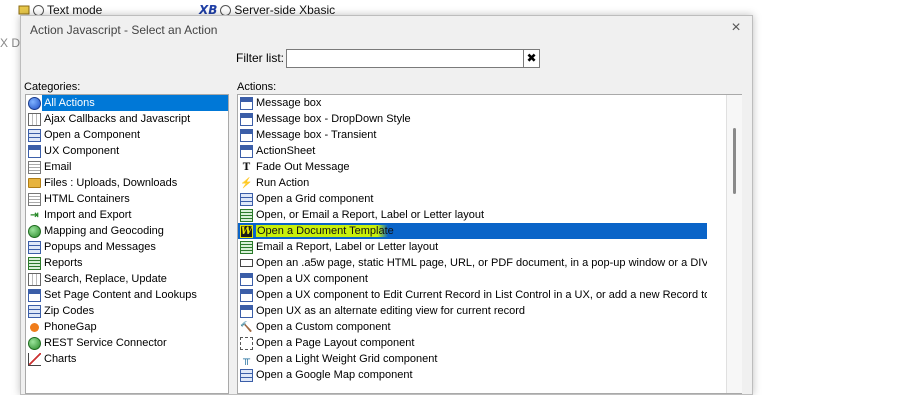  What do you see at coordinates (734, 161) in the screenshot?
I see `scrollbar-thumb` at bounding box center [734, 161].